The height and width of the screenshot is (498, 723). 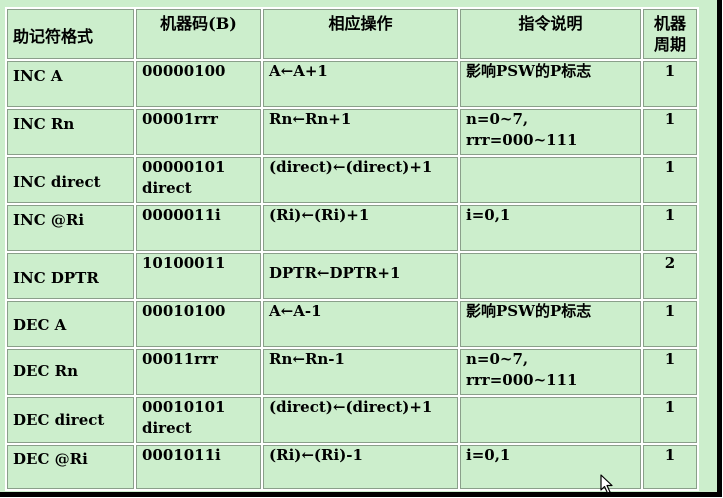 I want to click on cell-format: INC direct, so click(x=71, y=181).